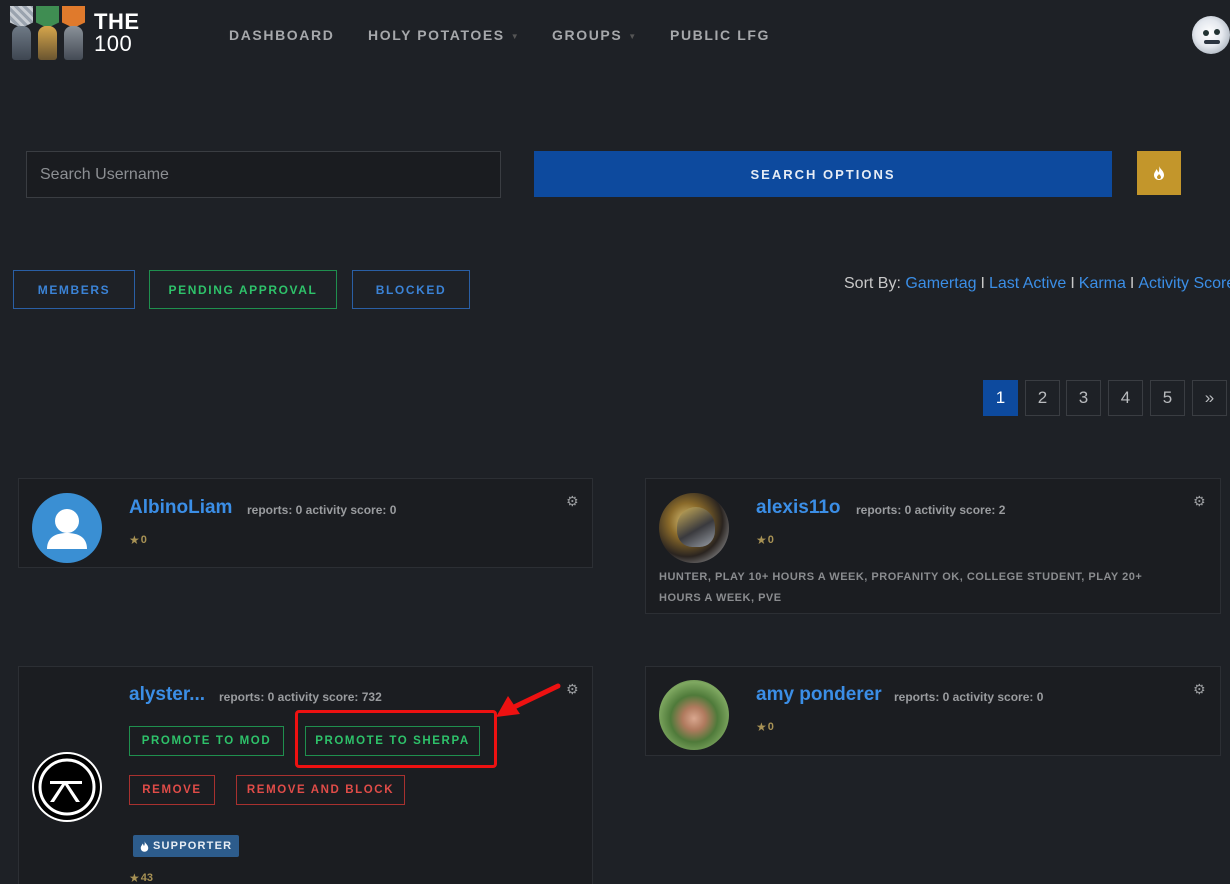  I want to click on nav-dashboard-label: DASHBOARD, so click(282, 35).